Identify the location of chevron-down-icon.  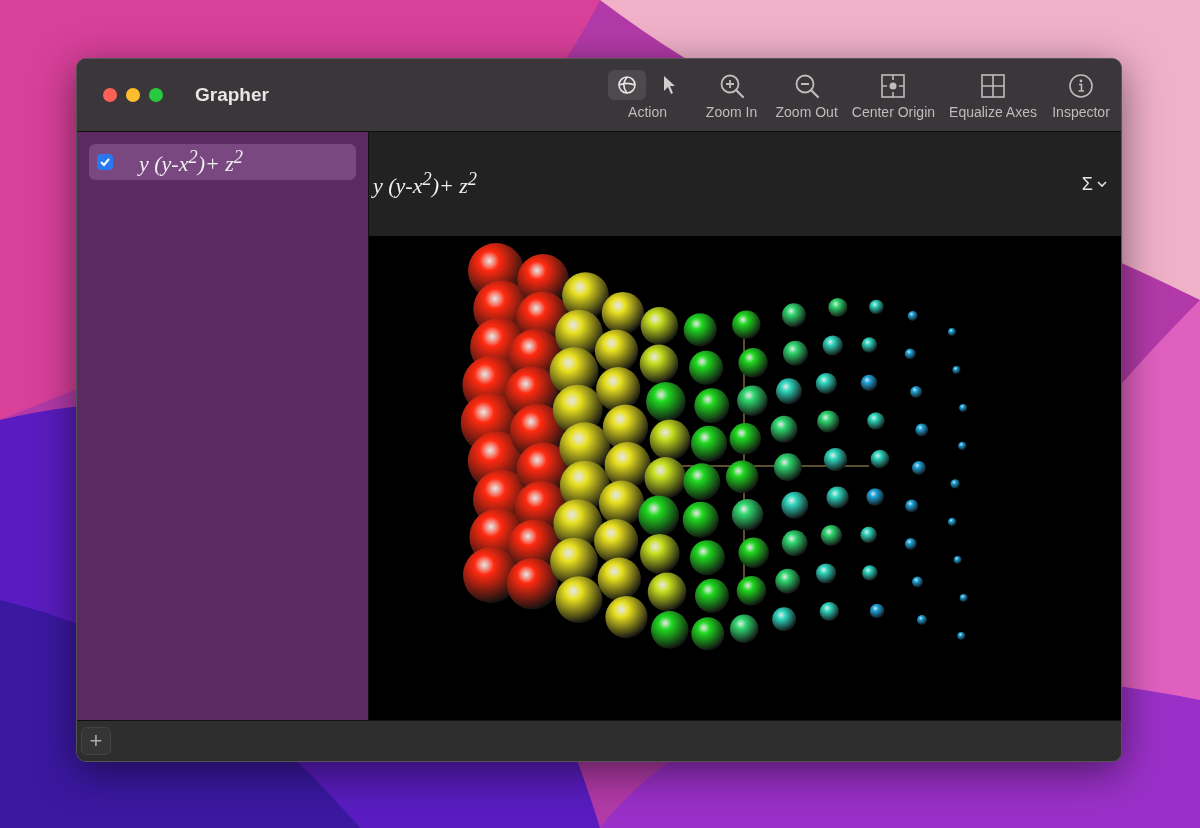
(1102, 184).